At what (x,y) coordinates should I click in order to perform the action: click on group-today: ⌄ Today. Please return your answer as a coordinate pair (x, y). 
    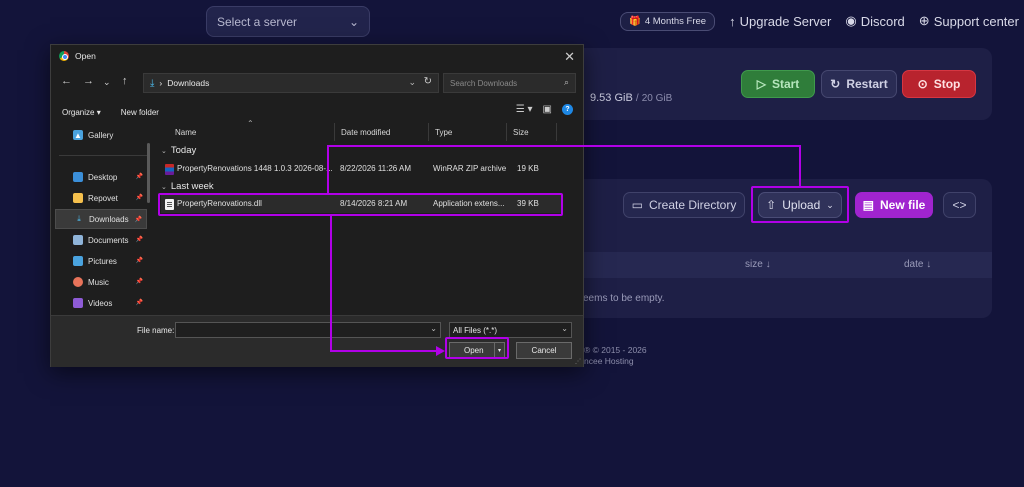
    Looking at the image, I should click on (178, 150).